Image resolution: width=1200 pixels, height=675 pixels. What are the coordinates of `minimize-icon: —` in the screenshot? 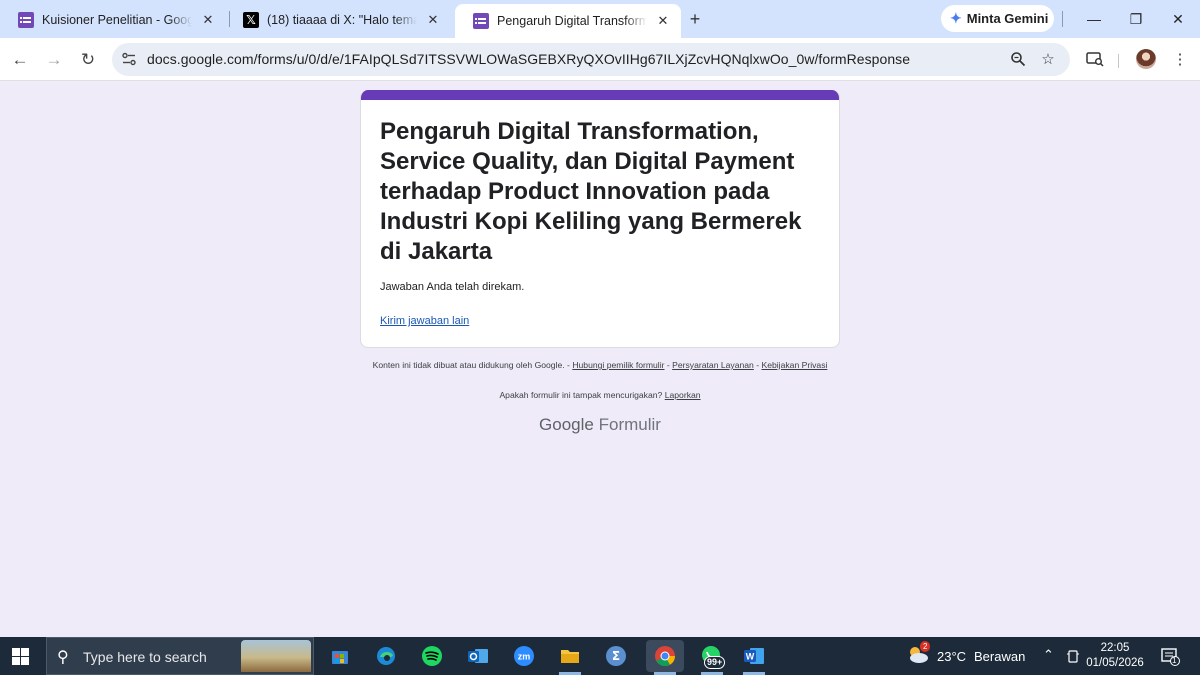 It's located at (1094, 19).